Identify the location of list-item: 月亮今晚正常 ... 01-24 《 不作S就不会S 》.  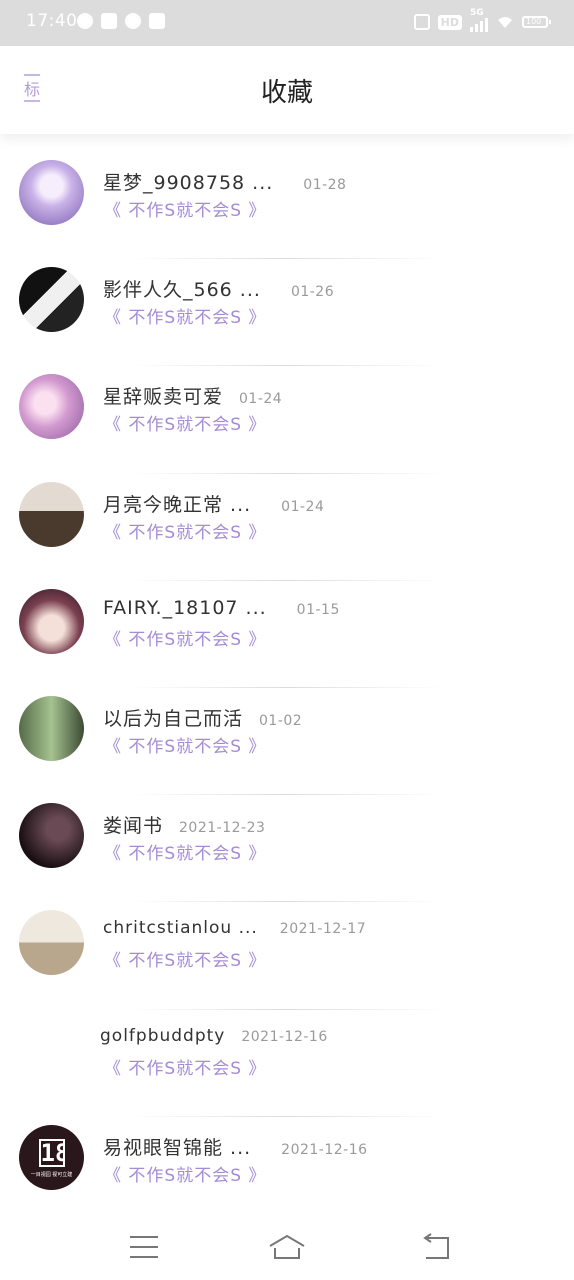
(287, 527).